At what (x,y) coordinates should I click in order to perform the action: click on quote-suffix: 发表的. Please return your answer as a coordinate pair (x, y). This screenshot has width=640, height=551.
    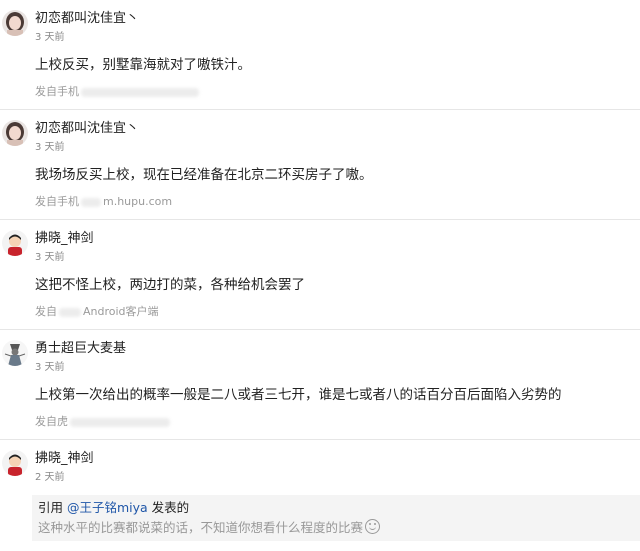
    Looking at the image, I should click on (168, 507).